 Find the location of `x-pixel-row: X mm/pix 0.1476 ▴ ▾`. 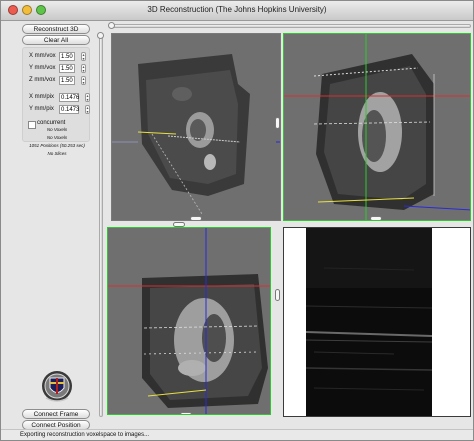

x-pixel-row: X mm/pix 0.1476 ▴ ▾ is located at coordinates (57, 98).